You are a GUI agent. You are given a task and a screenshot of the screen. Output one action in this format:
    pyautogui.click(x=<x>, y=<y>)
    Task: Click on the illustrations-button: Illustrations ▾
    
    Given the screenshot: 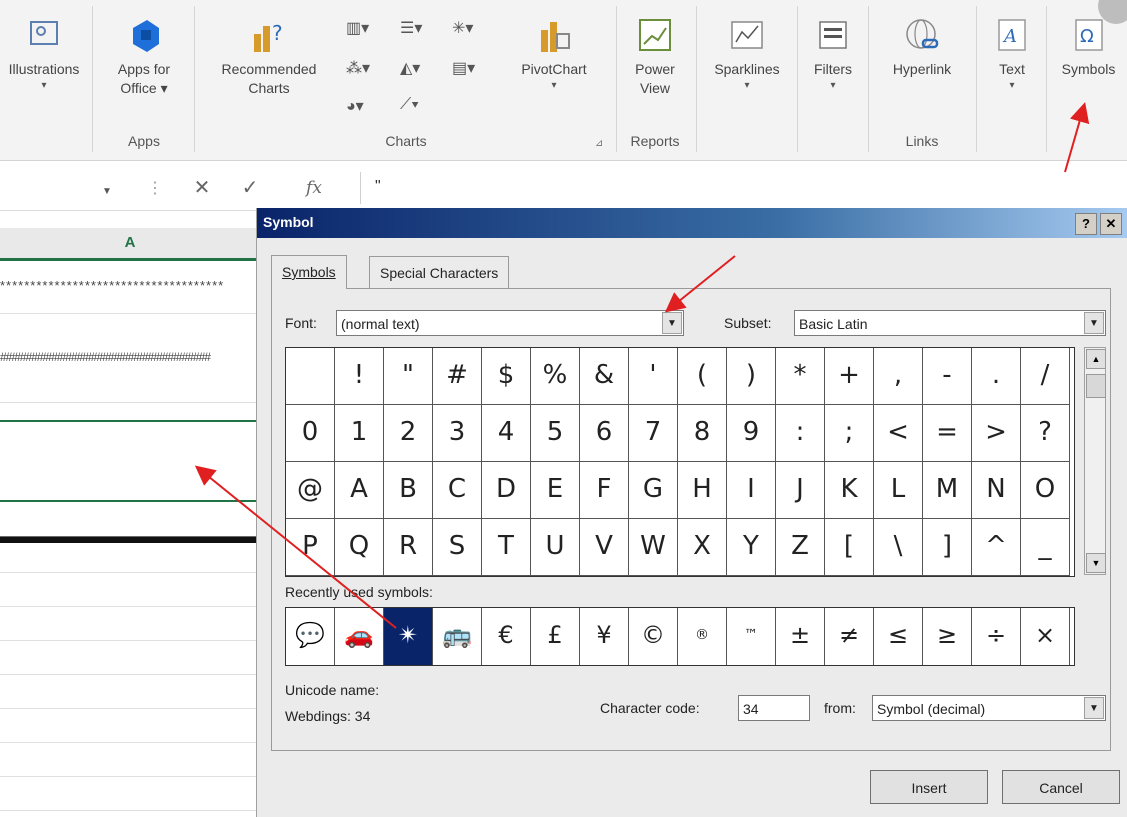 What is the action you would take?
    pyautogui.click(x=44, y=67)
    